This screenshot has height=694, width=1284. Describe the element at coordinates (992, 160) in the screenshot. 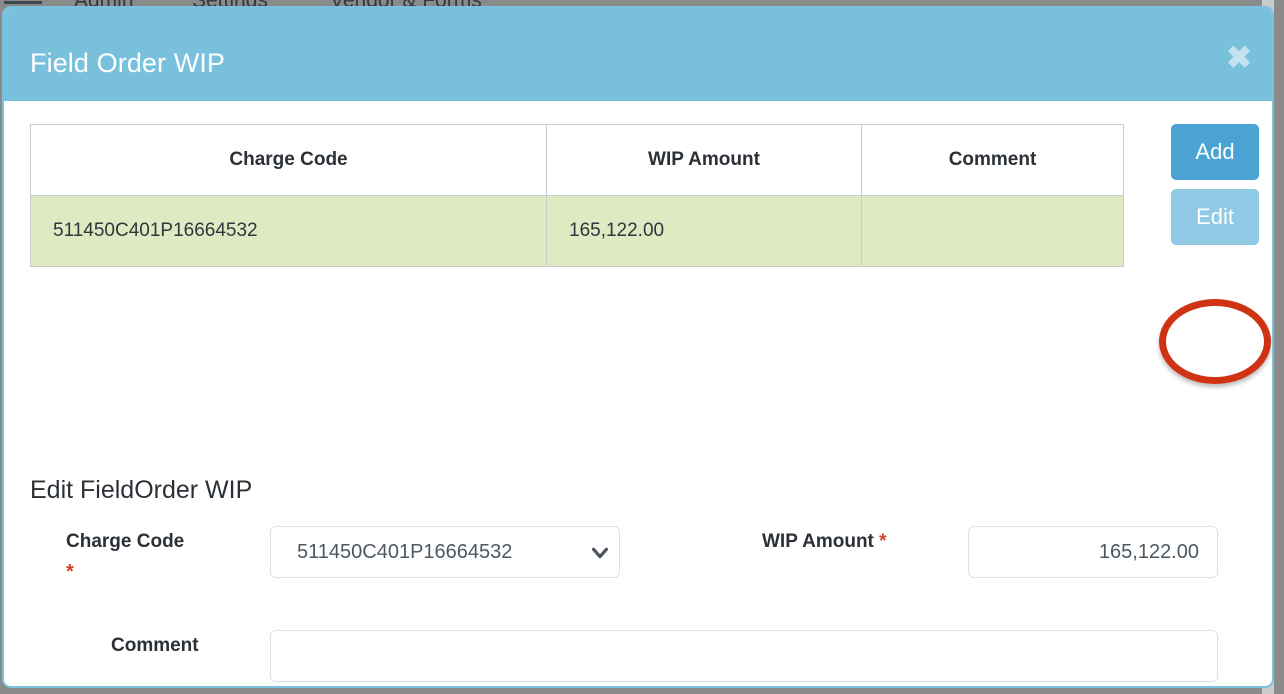

I see `column-header-comment: Comment` at that location.